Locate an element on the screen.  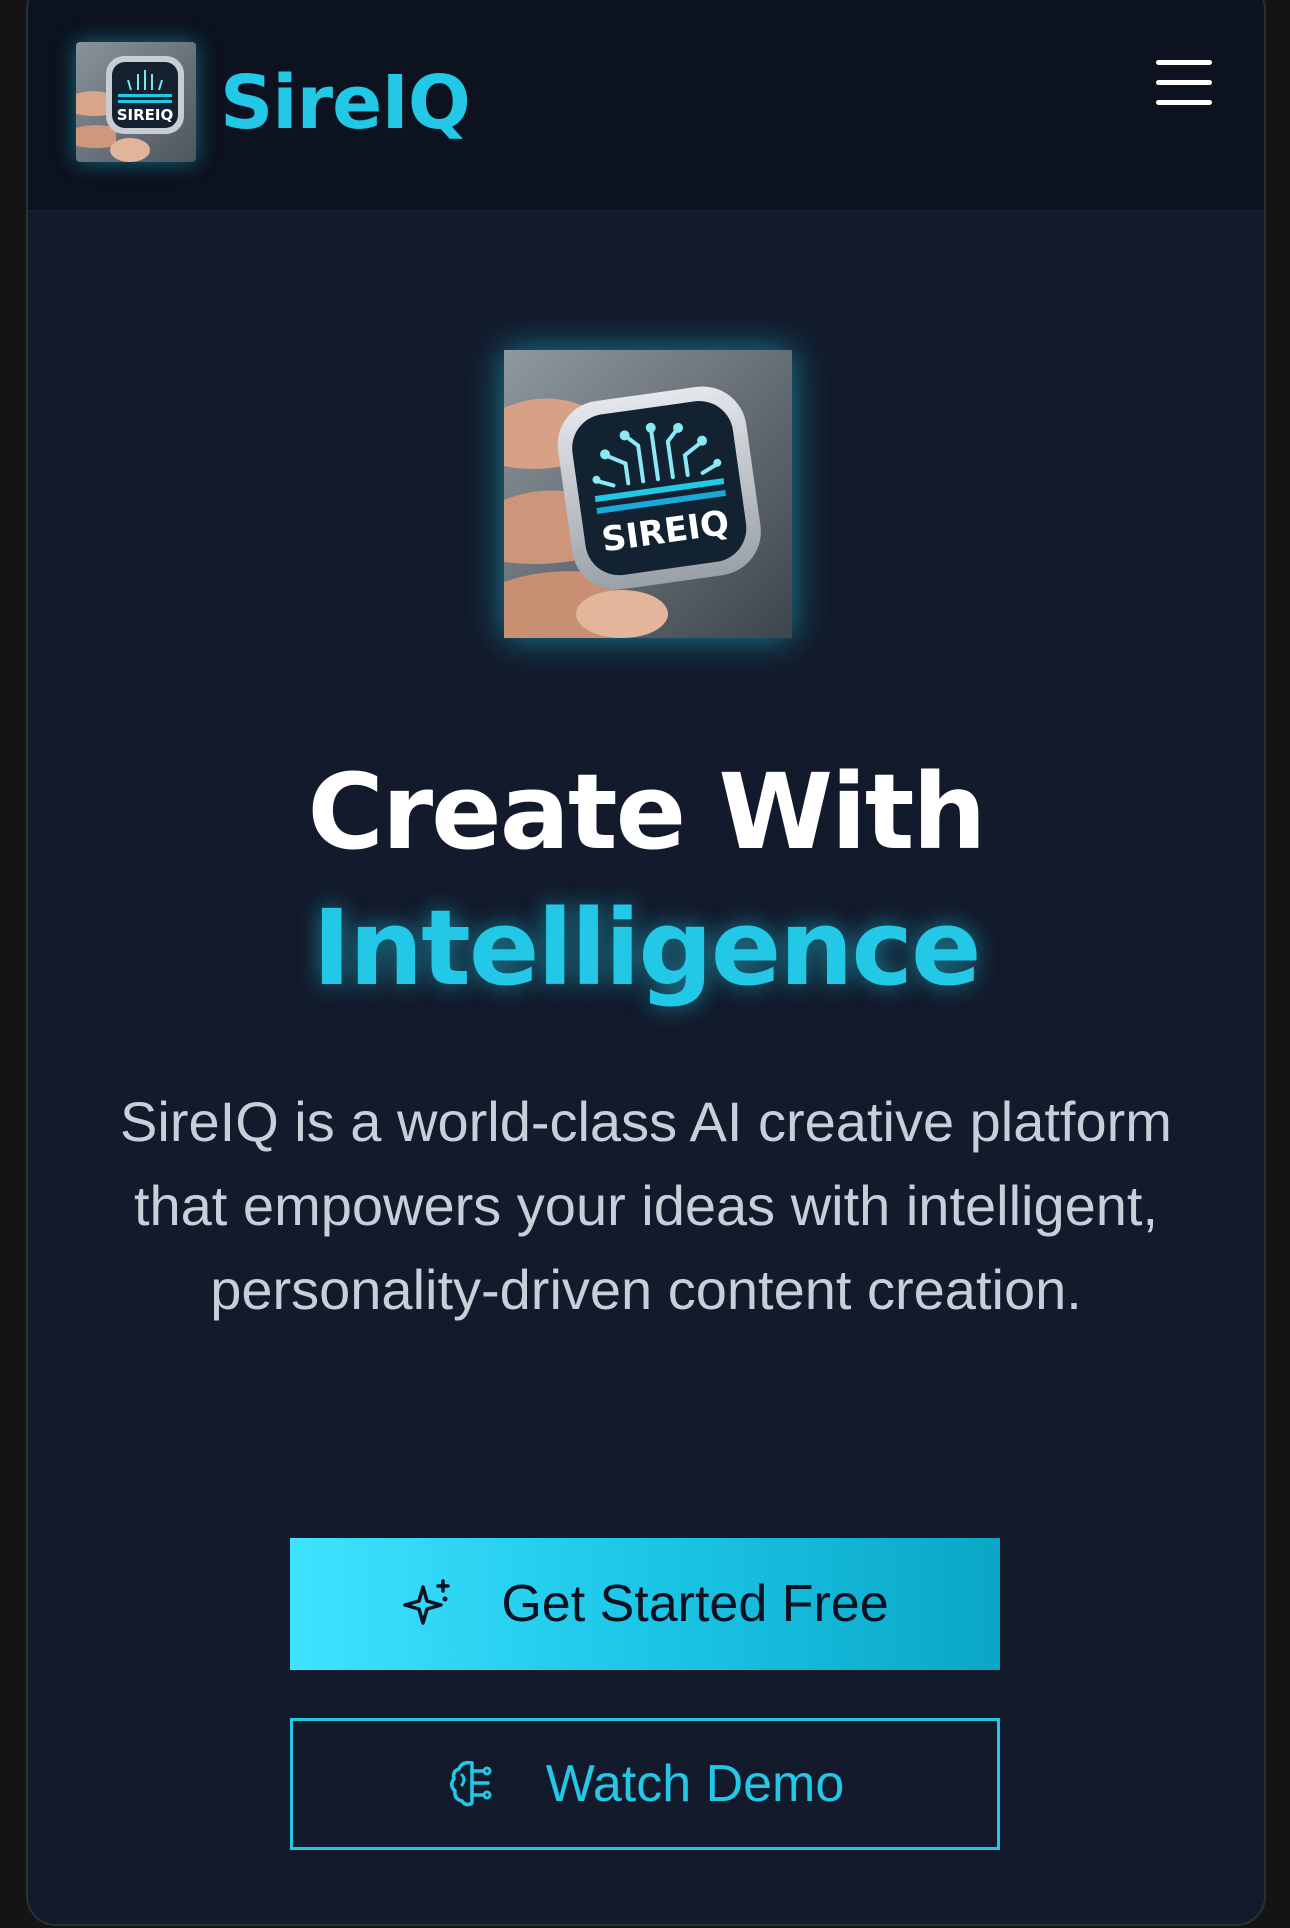
brain-icon is located at coordinates (473, 1784).